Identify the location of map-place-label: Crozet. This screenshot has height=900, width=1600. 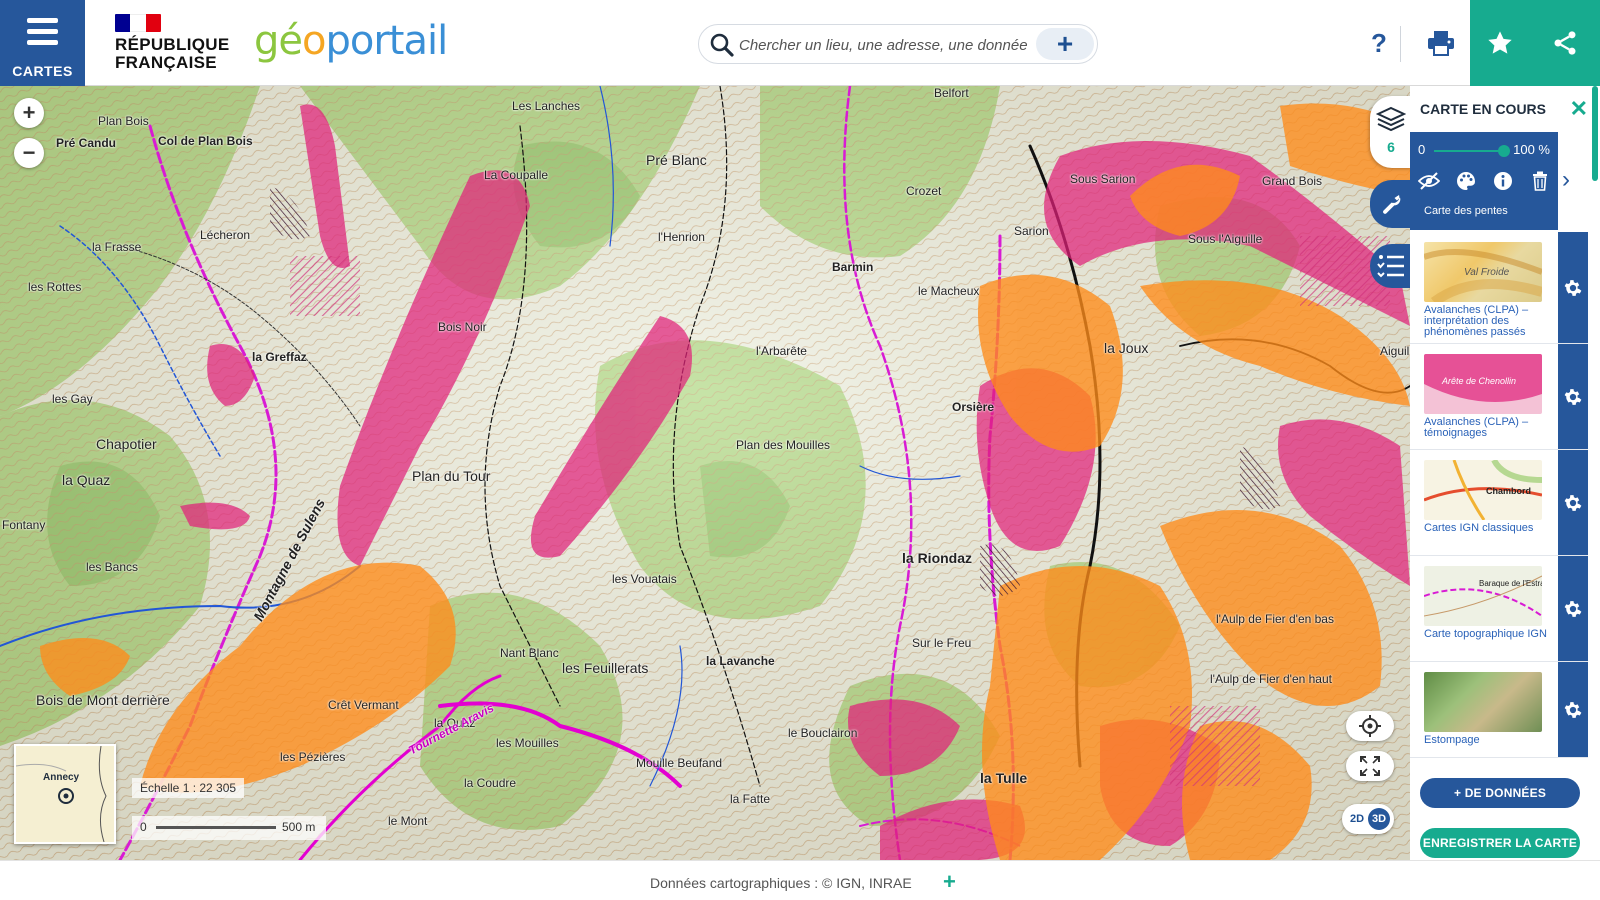
(924, 191).